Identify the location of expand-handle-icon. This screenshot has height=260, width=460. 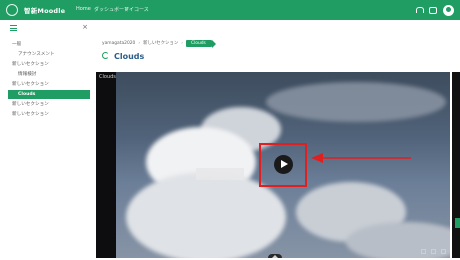
(275, 256).